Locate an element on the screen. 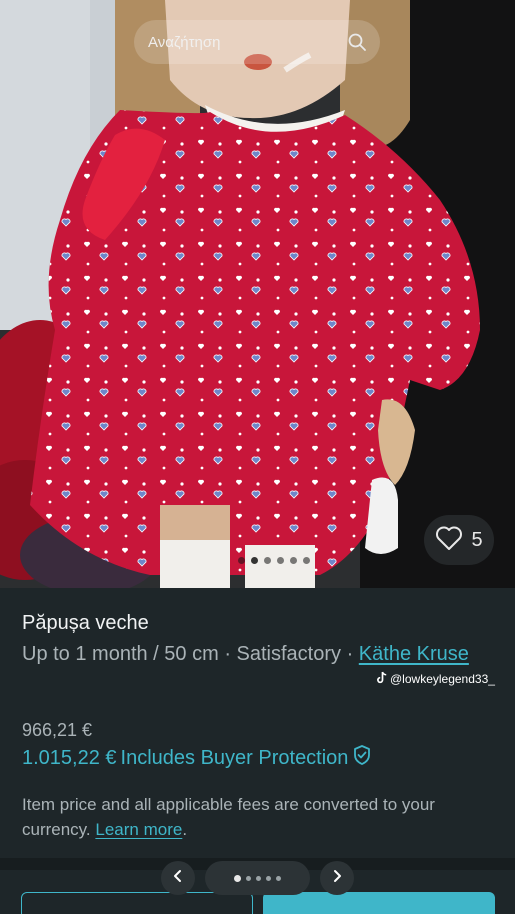  shield-check-icon is located at coordinates (362, 758).